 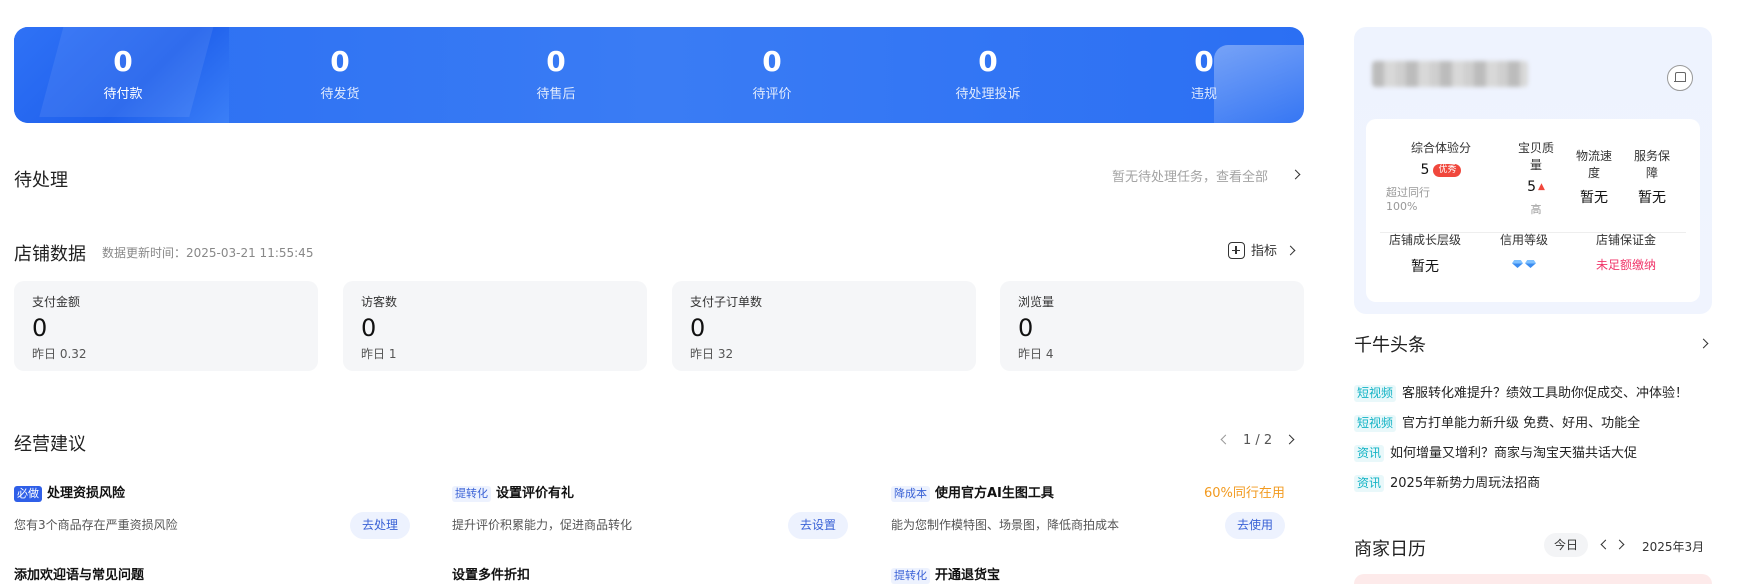 What do you see at coordinates (41, 180) in the screenshot?
I see `todo-title: 待处理` at bounding box center [41, 180].